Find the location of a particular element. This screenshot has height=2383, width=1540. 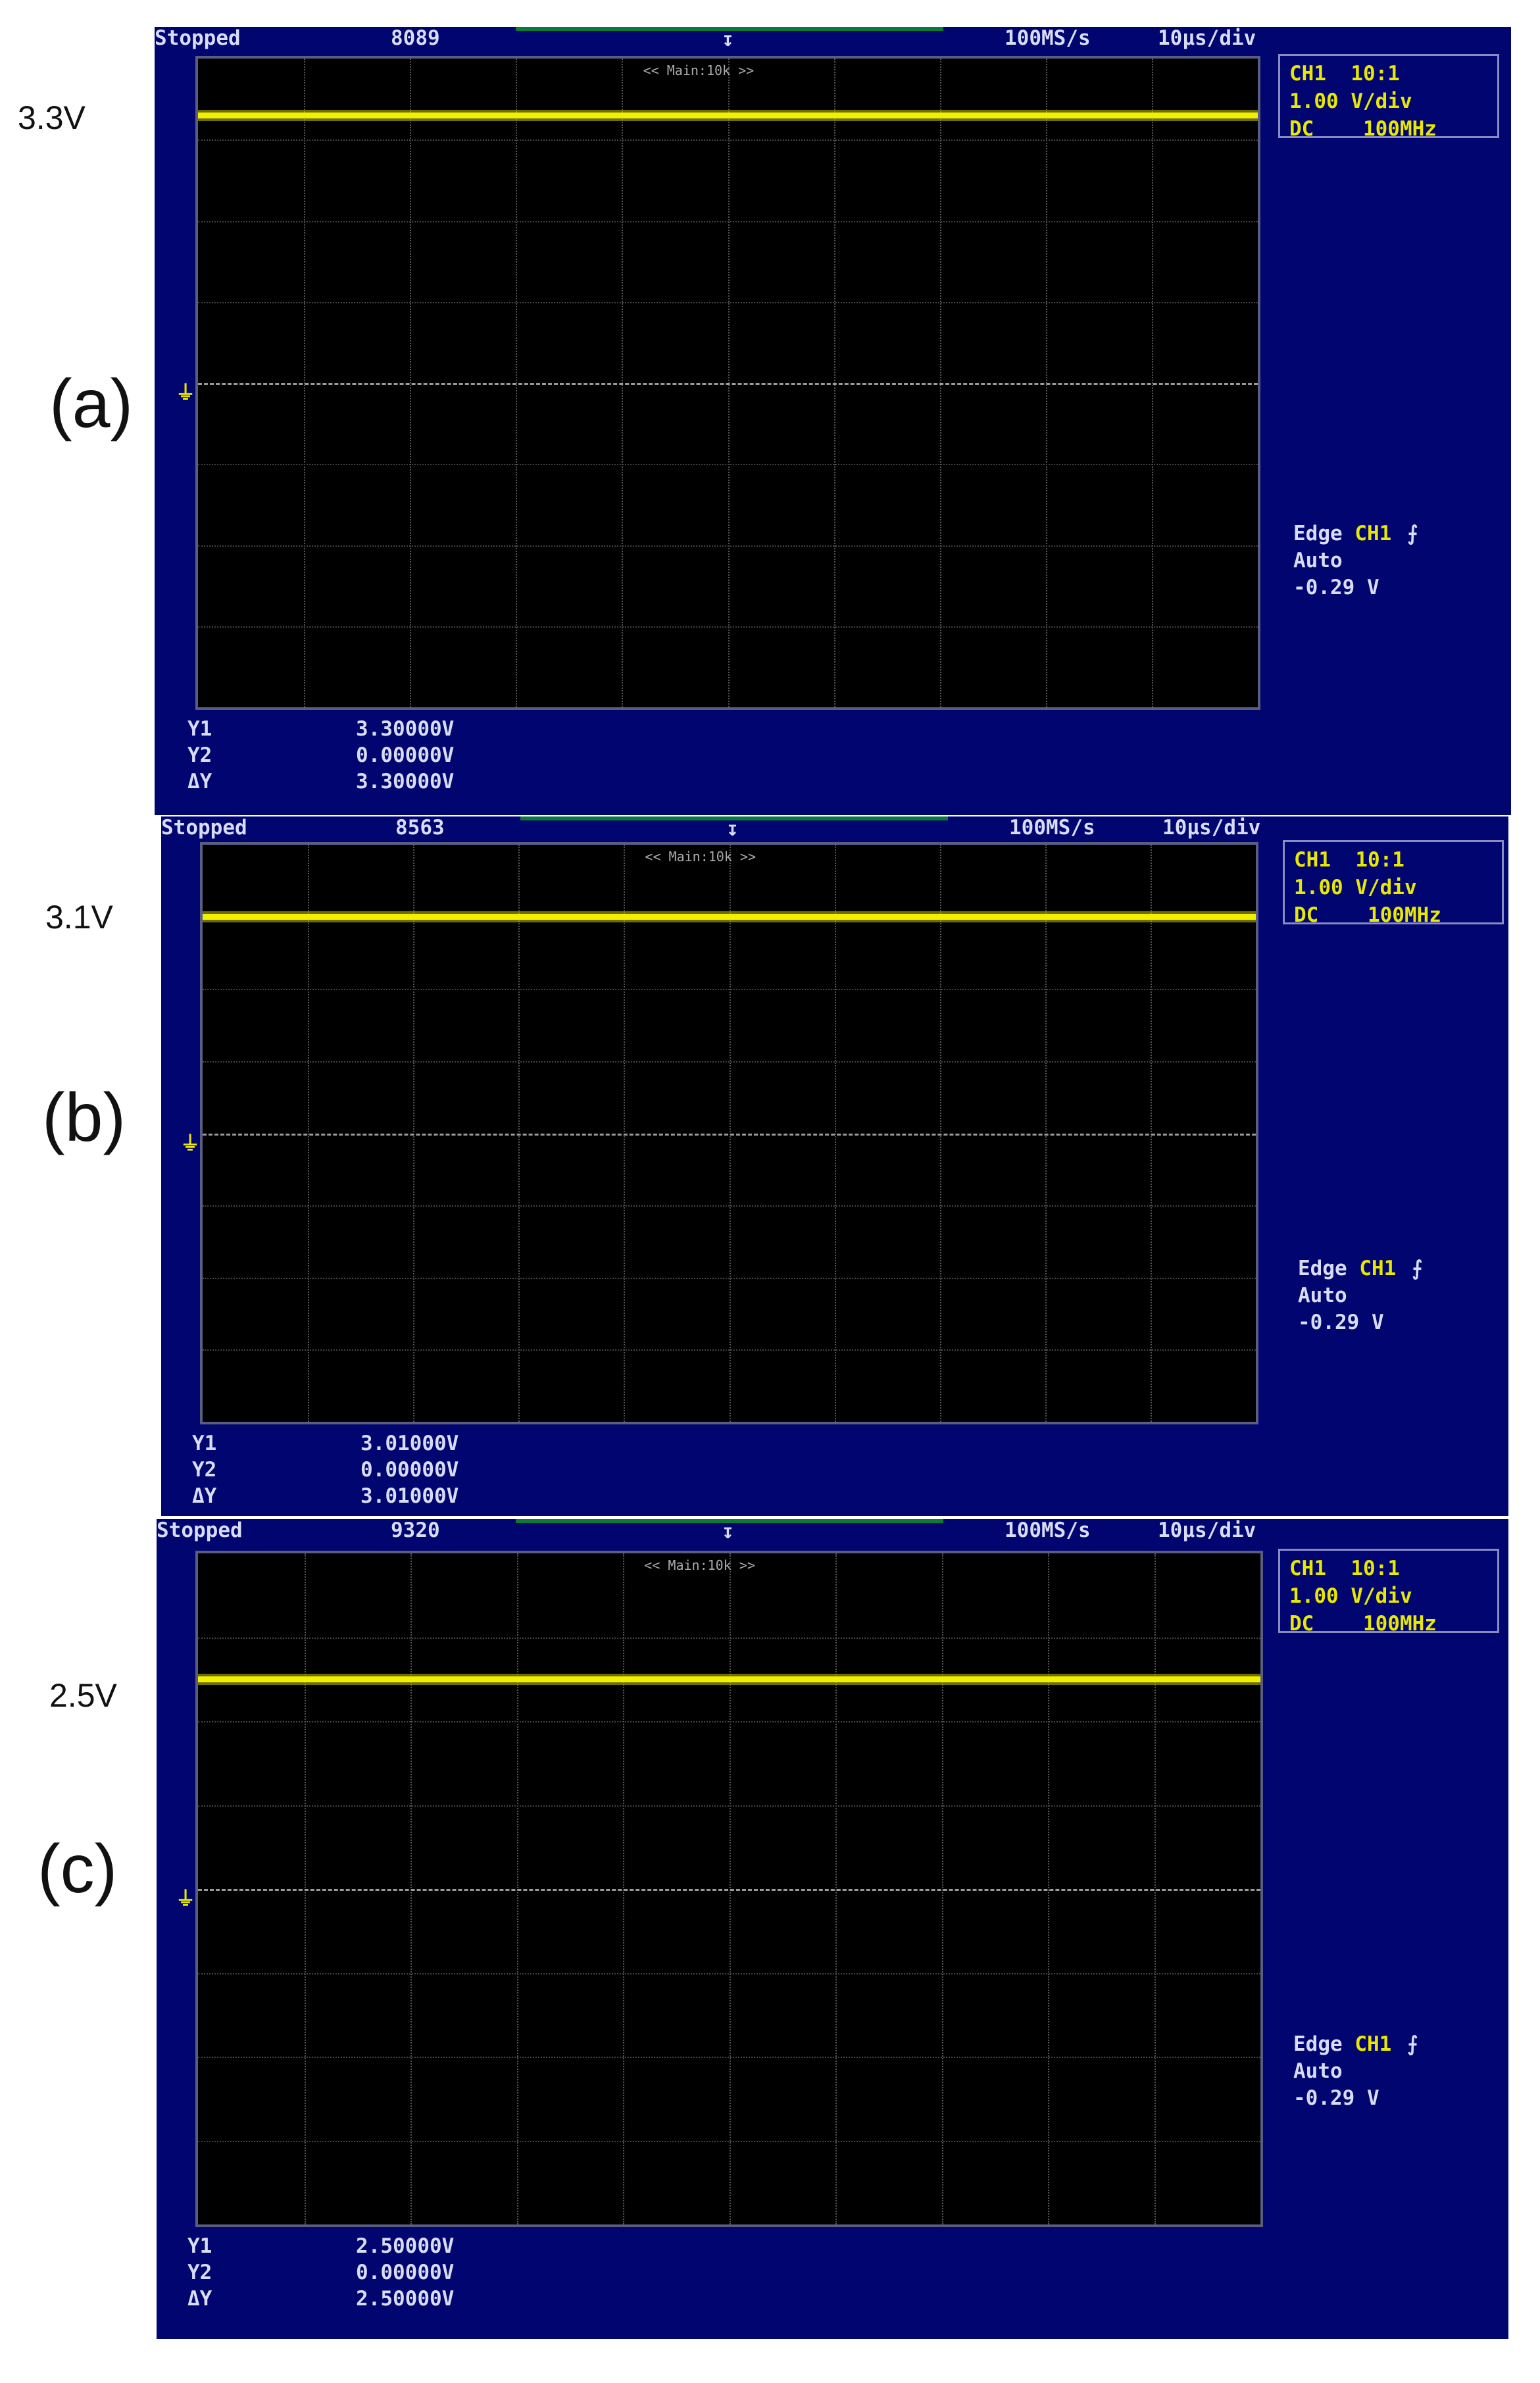

panel-letter: (c) is located at coordinates (77, 1869).